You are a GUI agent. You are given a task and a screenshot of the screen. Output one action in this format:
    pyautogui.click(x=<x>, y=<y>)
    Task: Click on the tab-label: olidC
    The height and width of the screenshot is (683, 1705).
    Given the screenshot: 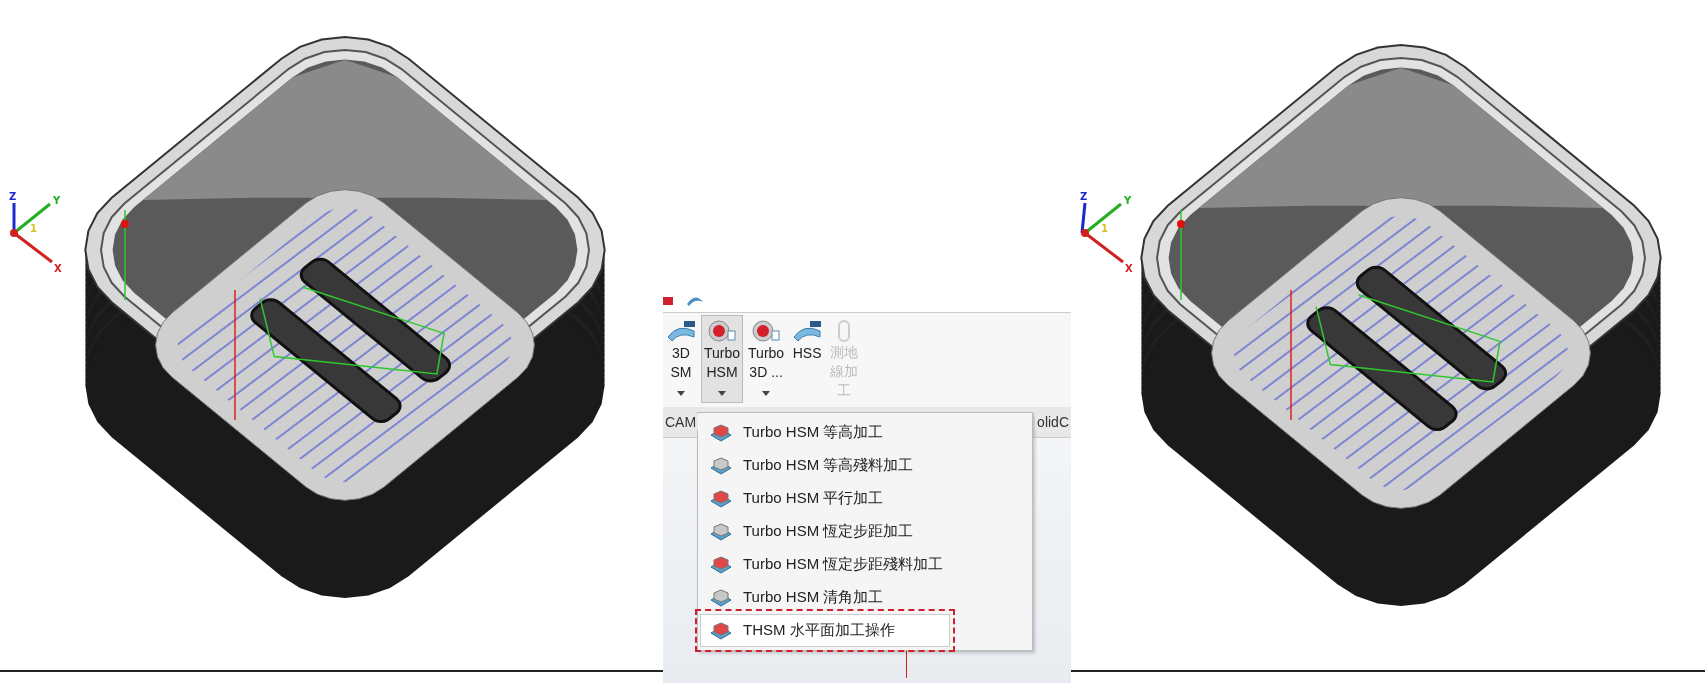 What is the action you would take?
    pyautogui.click(x=1053, y=422)
    